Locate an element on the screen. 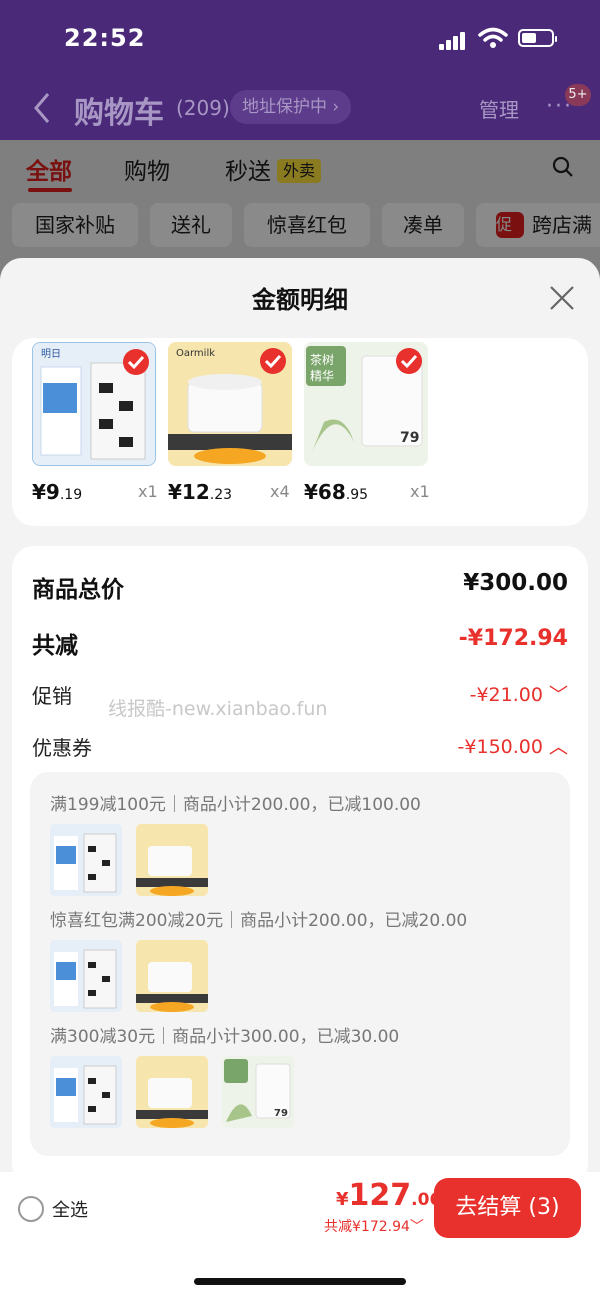 Image resolution: width=600 pixels, height=1298 pixels. wifi-icon is located at coordinates (493, 37).